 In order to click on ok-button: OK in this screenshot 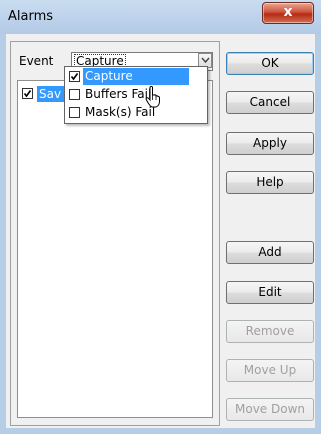, I will do `click(270, 63)`.